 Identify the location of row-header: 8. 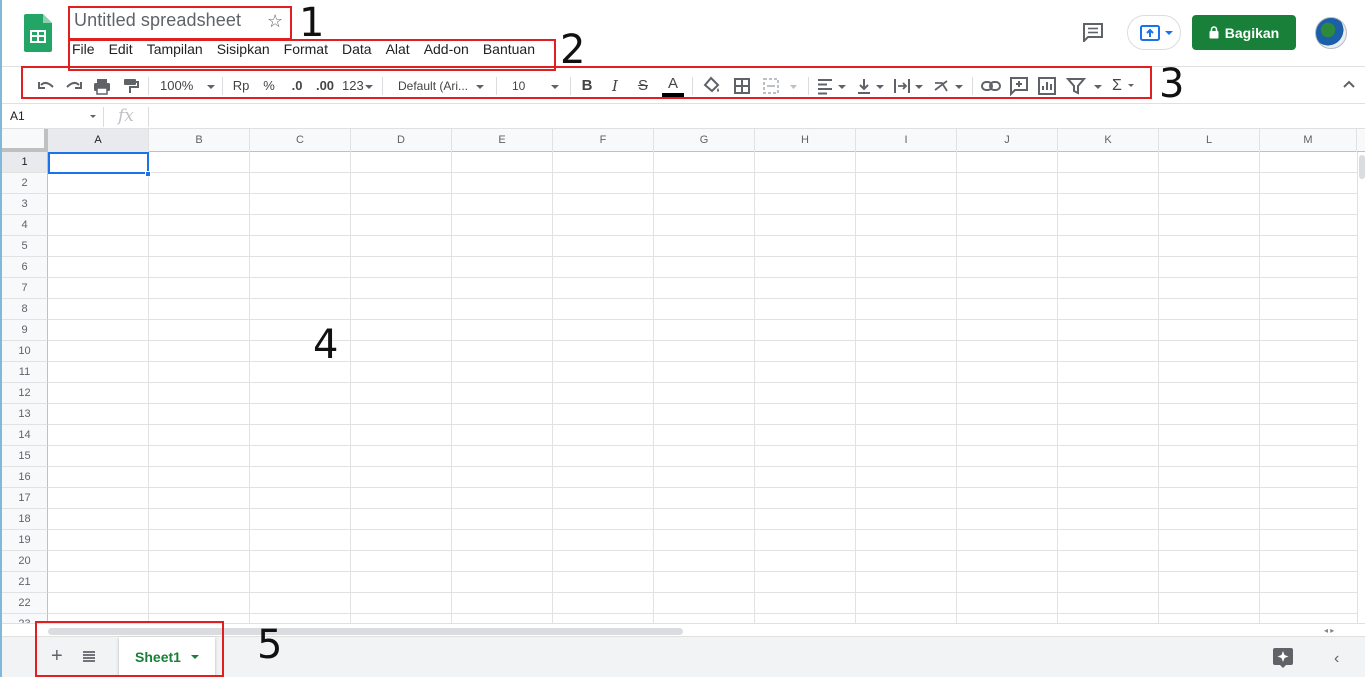
(25, 309).